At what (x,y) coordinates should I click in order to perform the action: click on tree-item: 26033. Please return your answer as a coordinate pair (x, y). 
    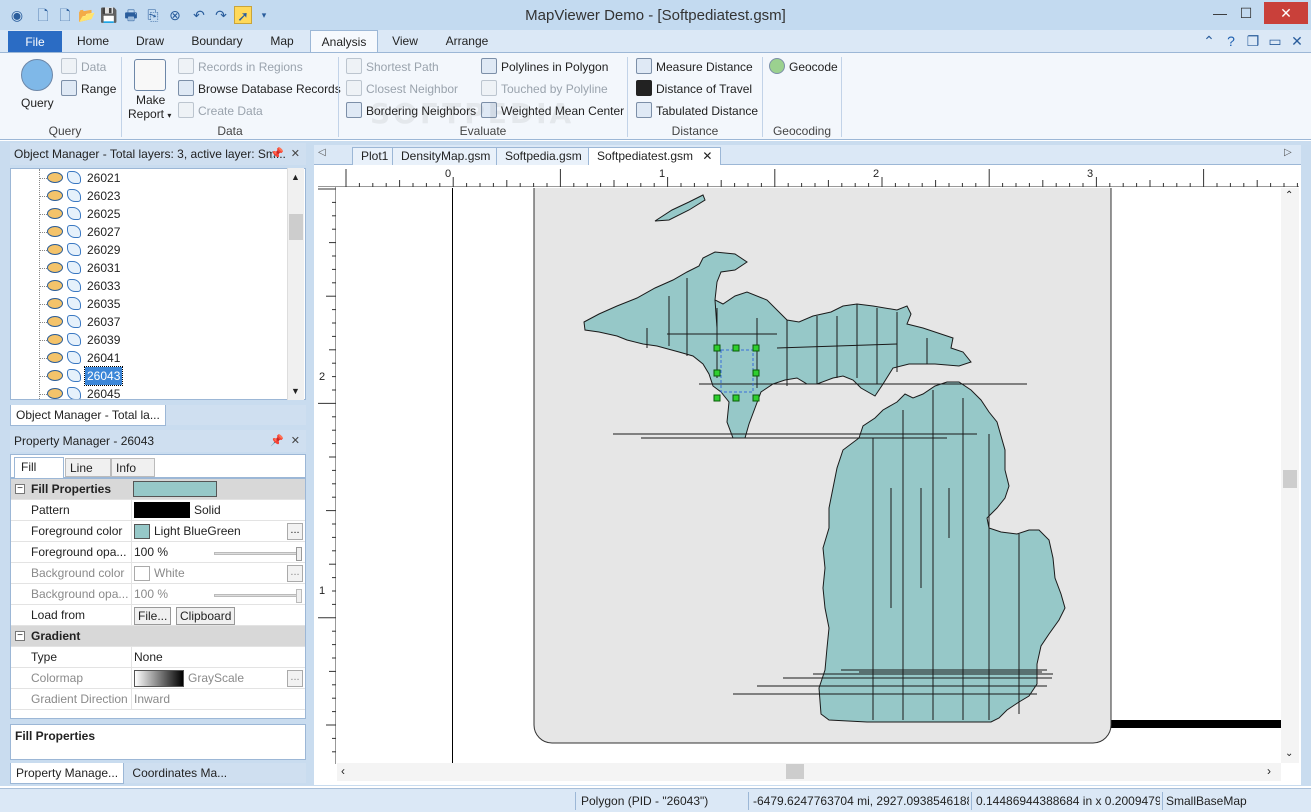
    Looking at the image, I should click on (150, 286).